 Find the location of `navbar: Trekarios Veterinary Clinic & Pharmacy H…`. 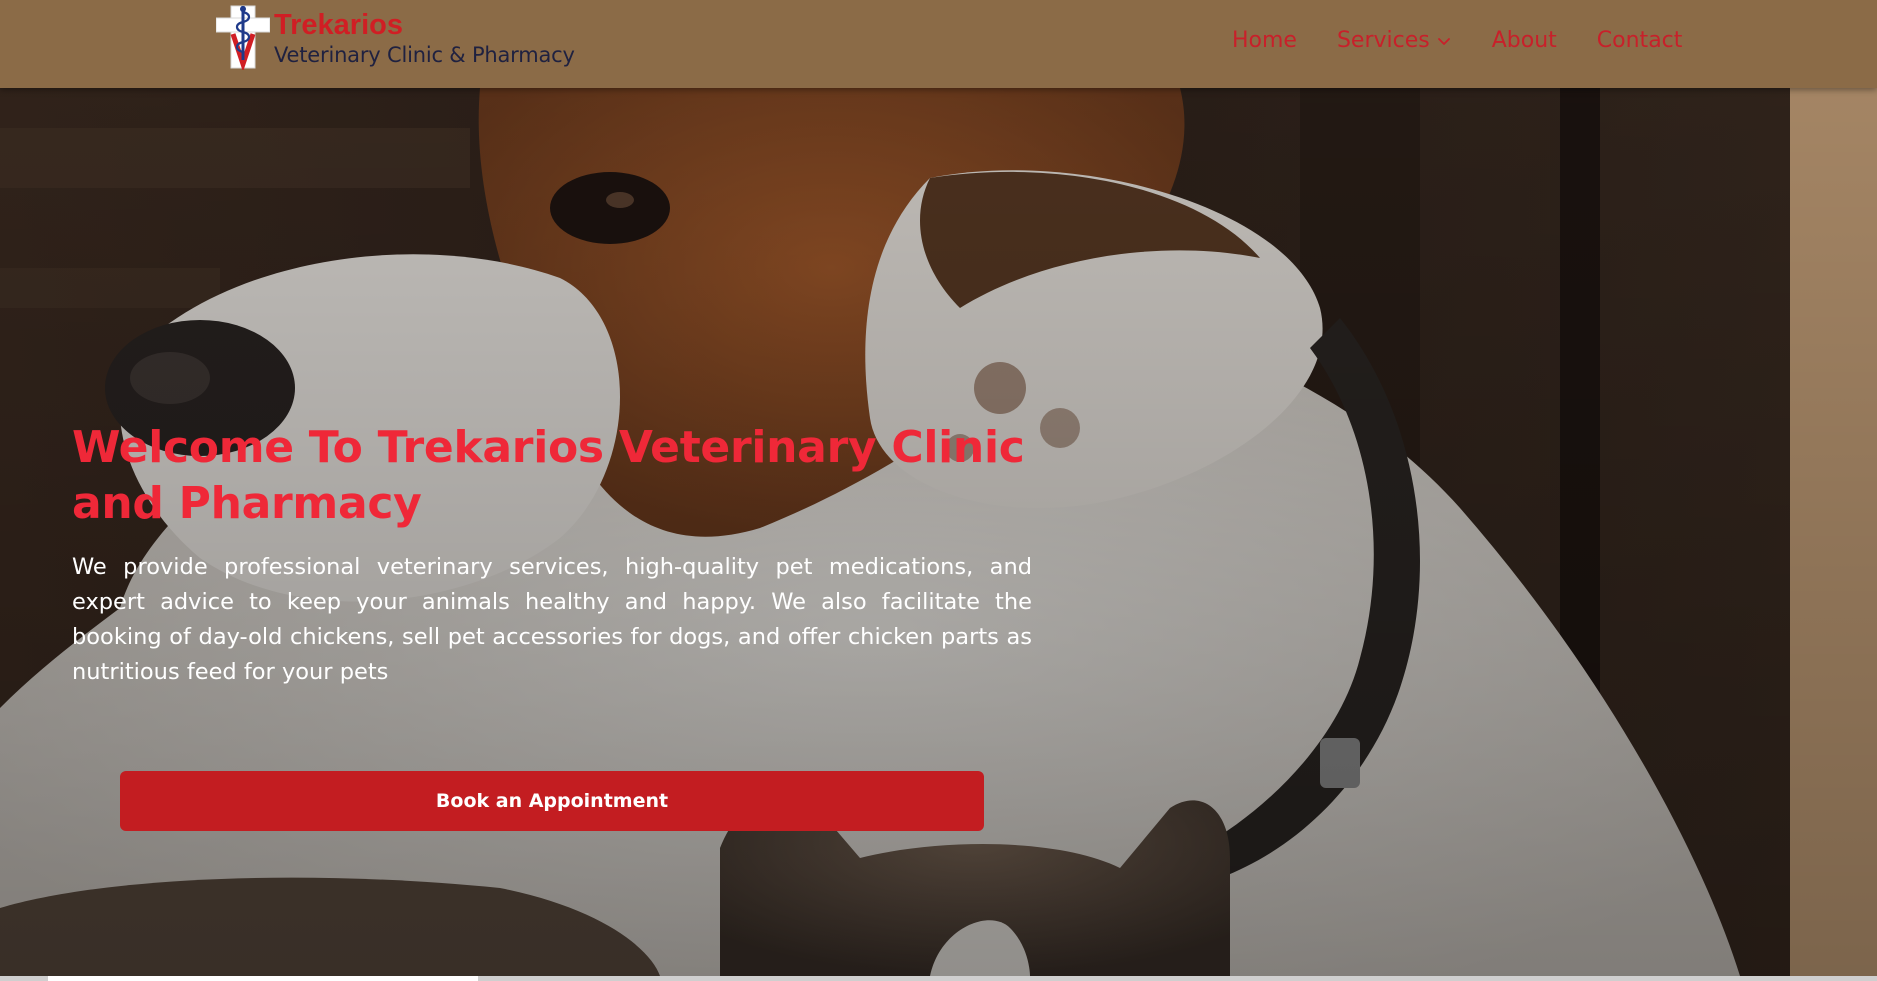

navbar: Trekarios Veterinary Clinic & Pharmacy H… is located at coordinates (938, 44).